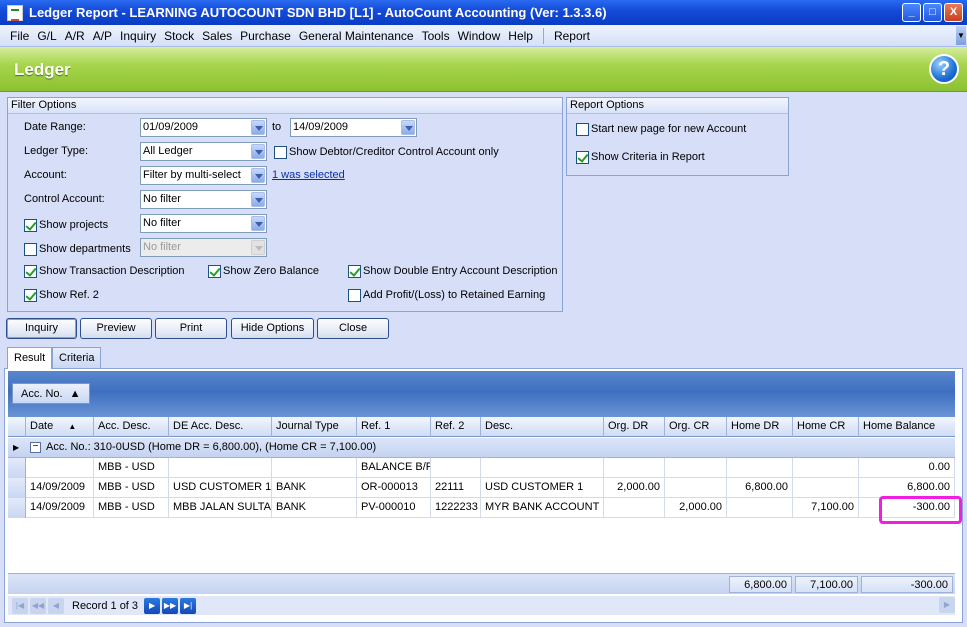  I want to click on show-control-only-checkbox, so click(280, 152).